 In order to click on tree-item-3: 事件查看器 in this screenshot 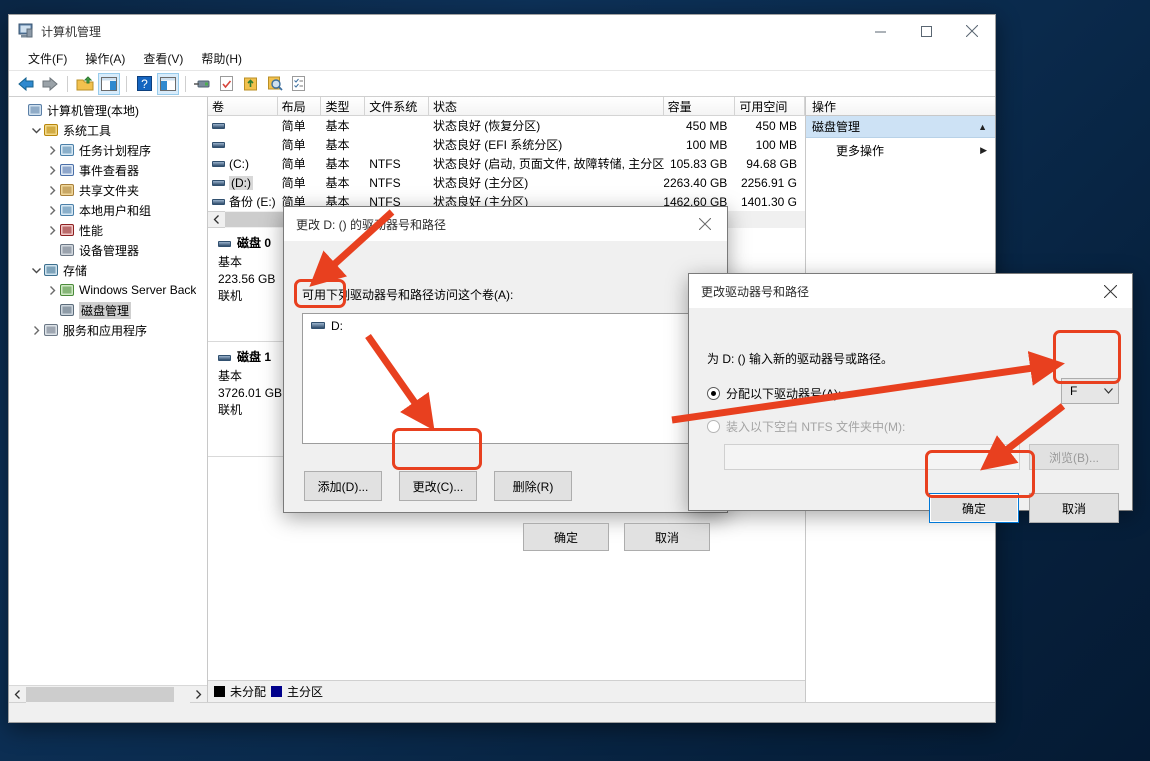, I will do `click(108, 170)`.